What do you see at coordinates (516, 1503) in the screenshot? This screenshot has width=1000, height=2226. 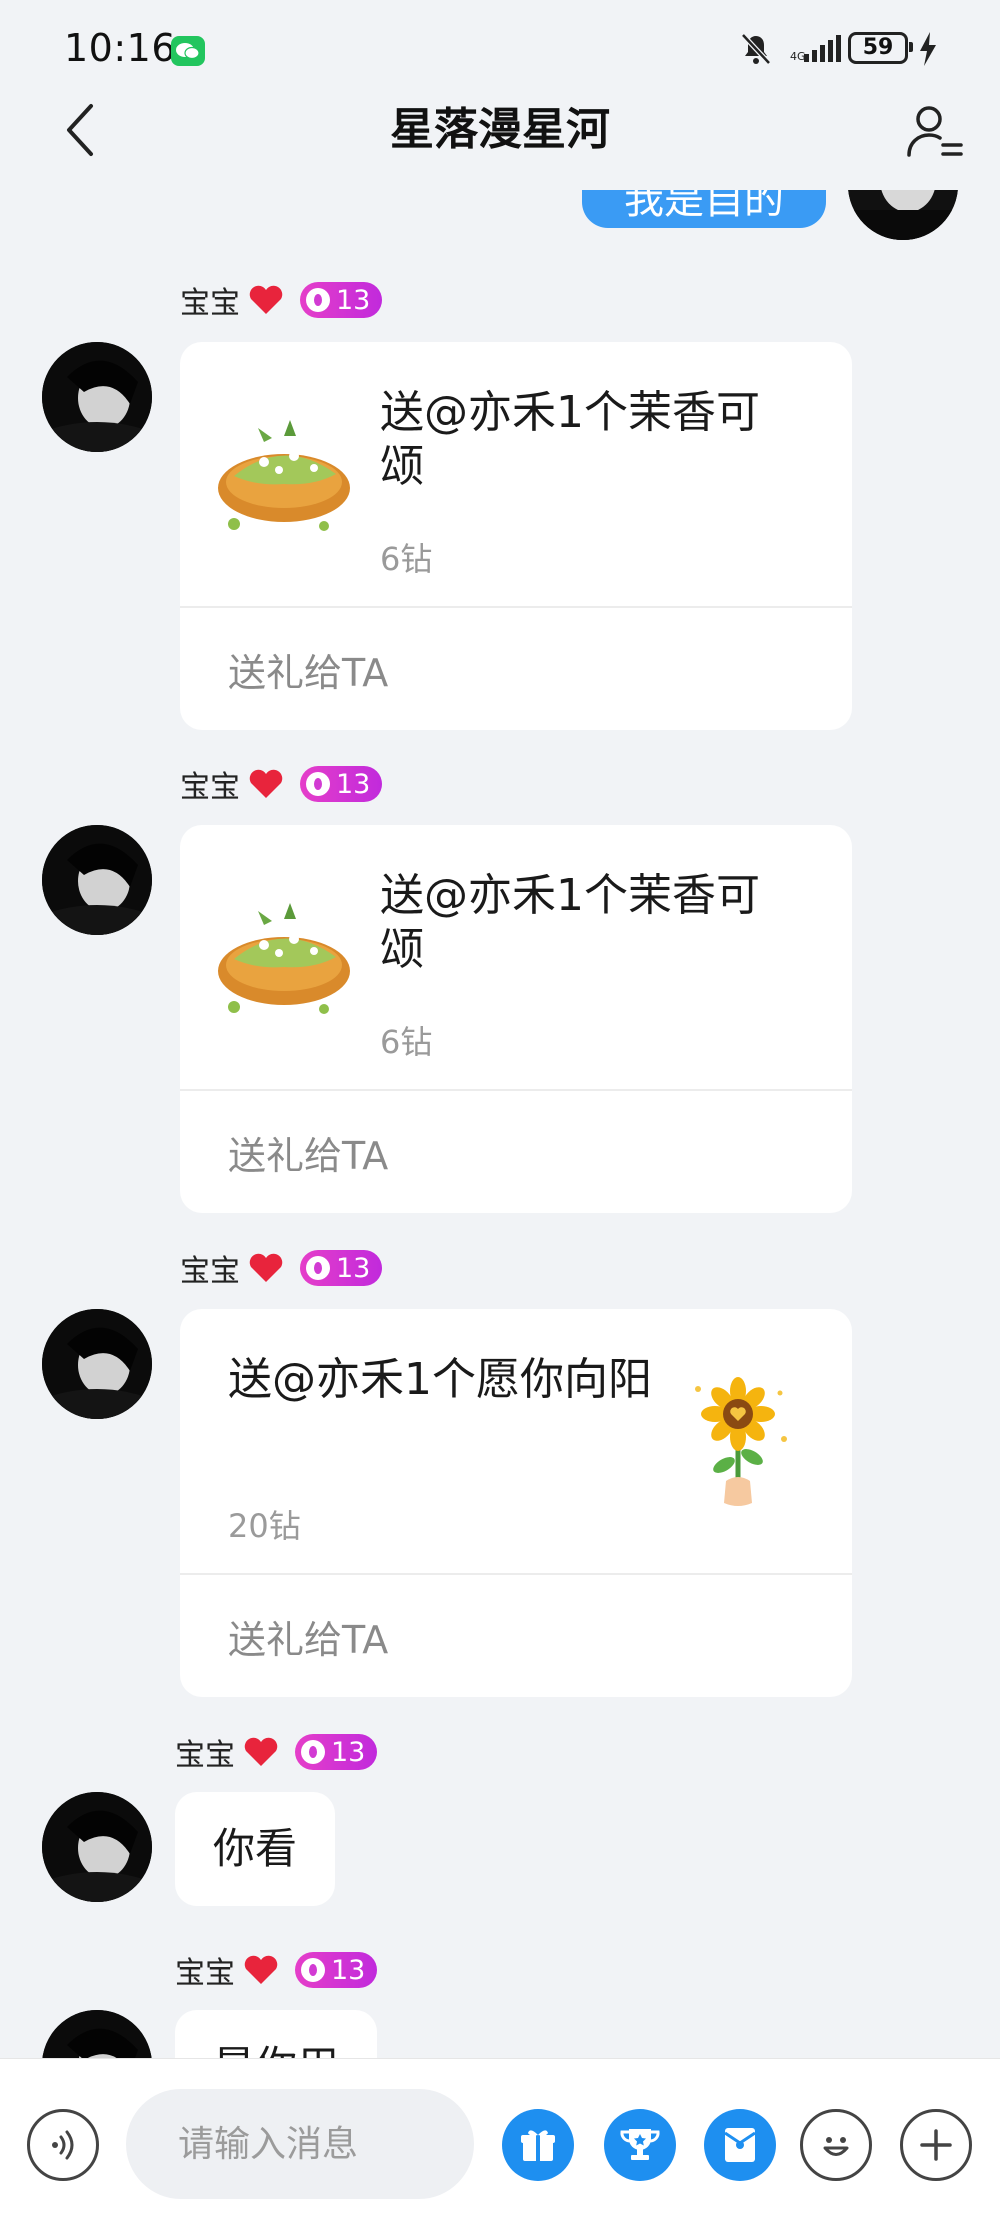 I see `gift-message-card: 送@亦禾1个愿你向阳 20钻 送礼给TA` at bounding box center [516, 1503].